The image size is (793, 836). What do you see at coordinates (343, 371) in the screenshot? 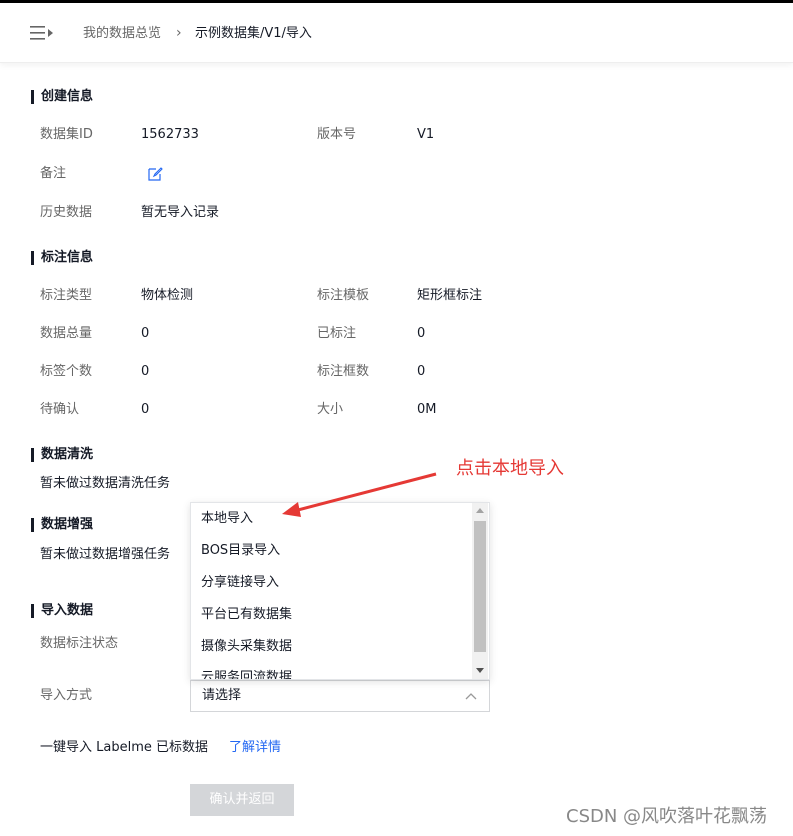
I see `box-count-label: 标注框数` at bounding box center [343, 371].